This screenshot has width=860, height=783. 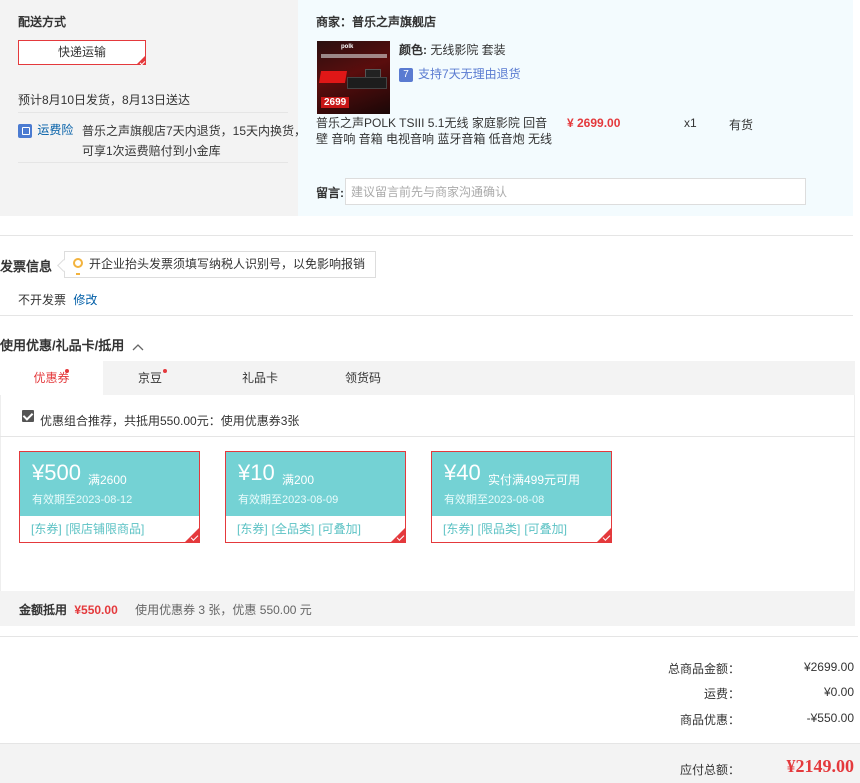 What do you see at coordinates (838, 692) in the screenshot?
I see `shipping-fee-value: ¥0.00` at bounding box center [838, 692].